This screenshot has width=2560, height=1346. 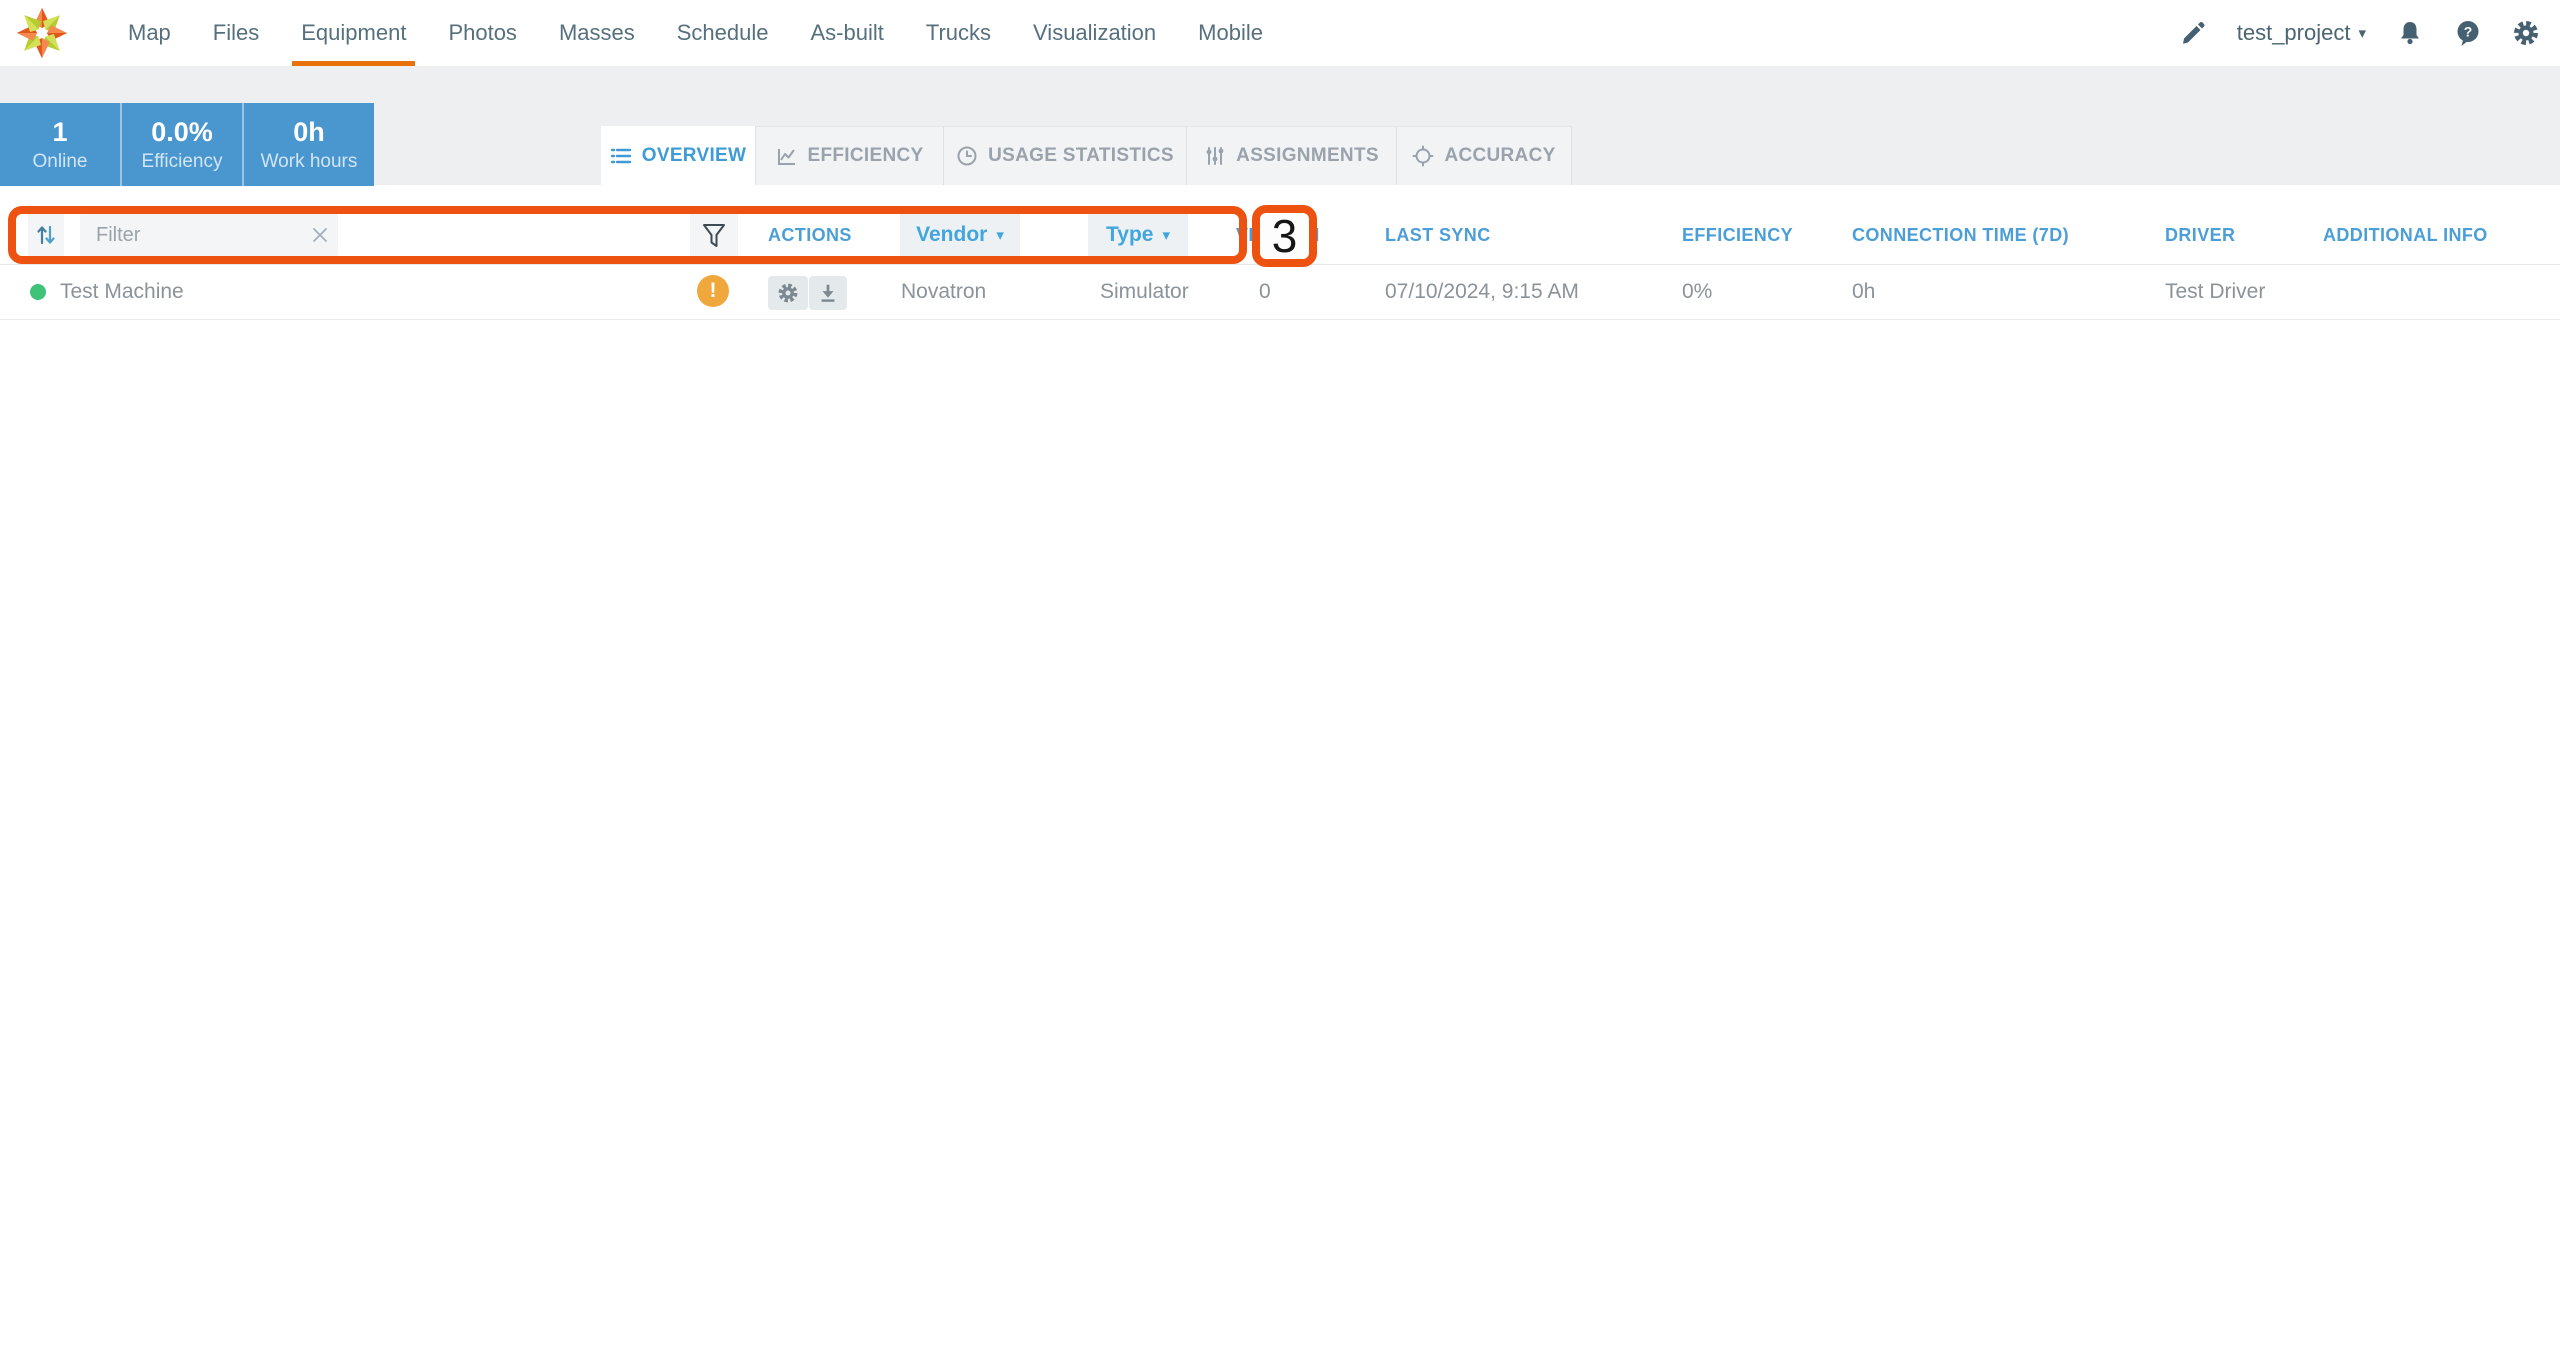 What do you see at coordinates (309, 131) in the screenshot?
I see `stat-work-hours-value: 0h` at bounding box center [309, 131].